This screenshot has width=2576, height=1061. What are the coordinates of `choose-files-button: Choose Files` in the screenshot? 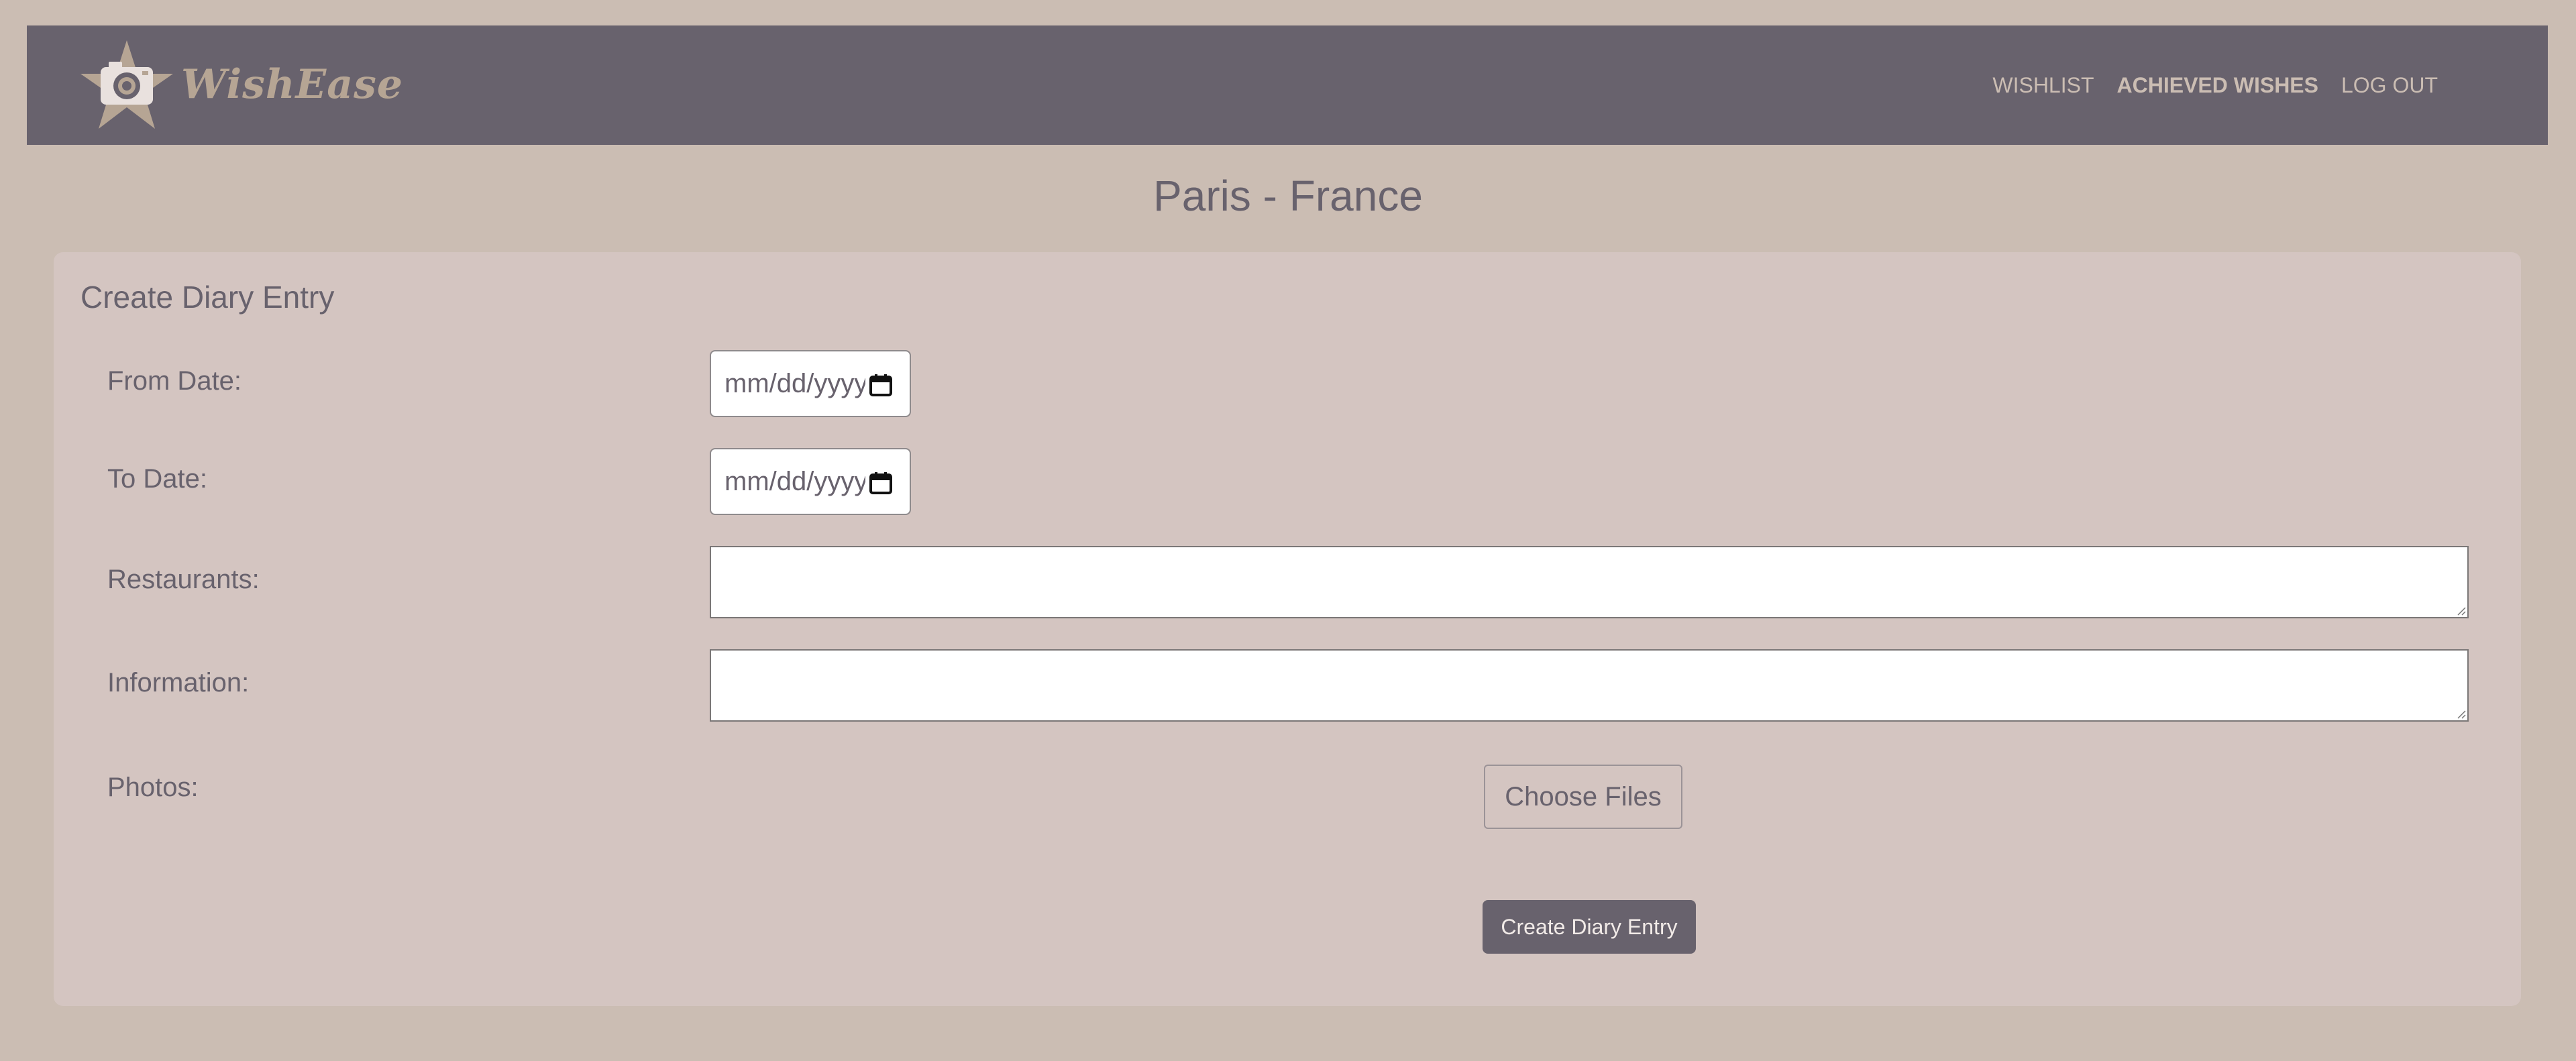 It's located at (1583, 797).